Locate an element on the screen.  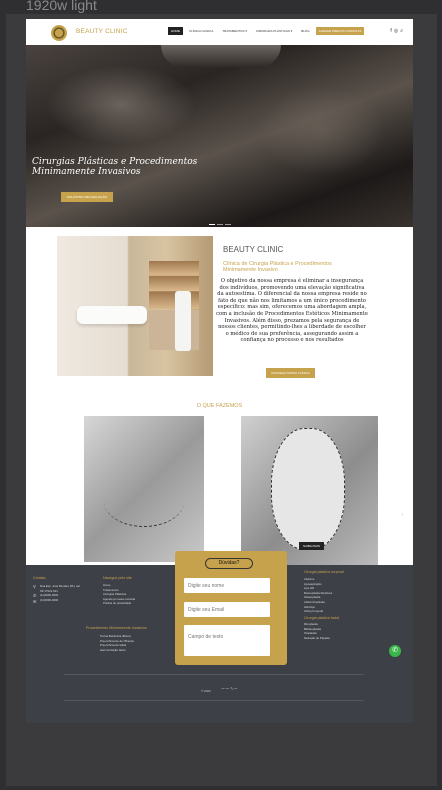
schedule-button: AGENDE PREÇOS CONSULTA is located at coordinates (340, 31).